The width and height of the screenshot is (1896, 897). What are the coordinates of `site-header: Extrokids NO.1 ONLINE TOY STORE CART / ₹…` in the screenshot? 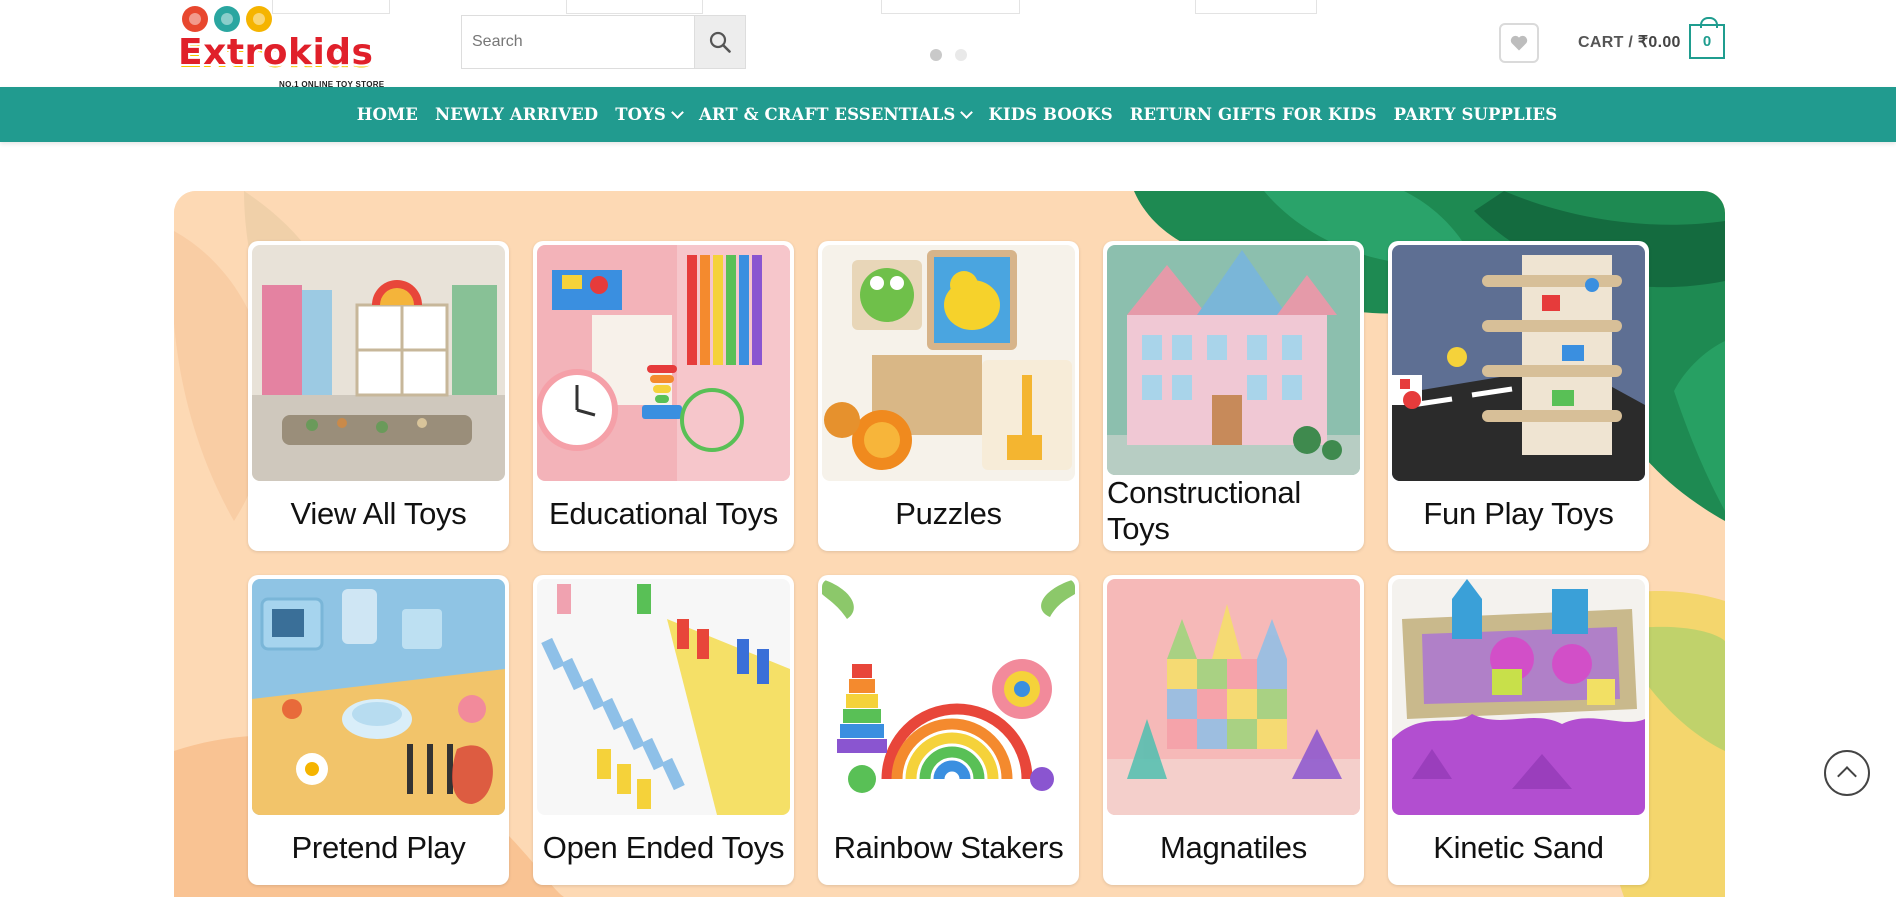 It's located at (948, 44).